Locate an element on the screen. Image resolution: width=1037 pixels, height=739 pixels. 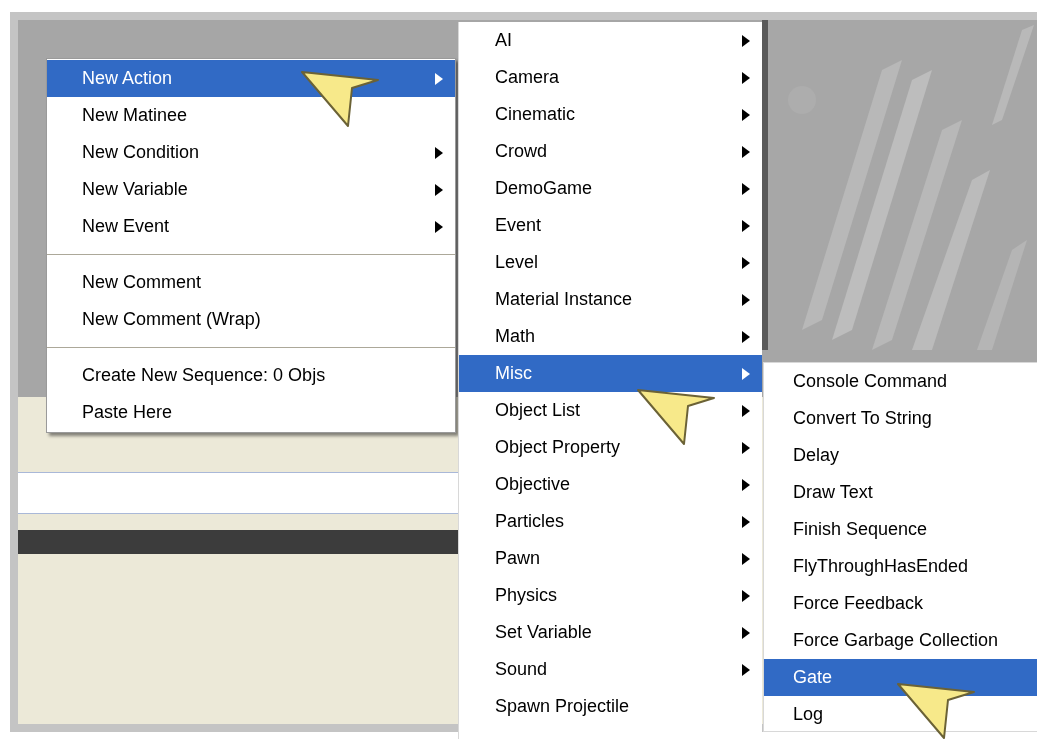
menu-item: Force Garbage Collection is located at coordinates (900, 640).